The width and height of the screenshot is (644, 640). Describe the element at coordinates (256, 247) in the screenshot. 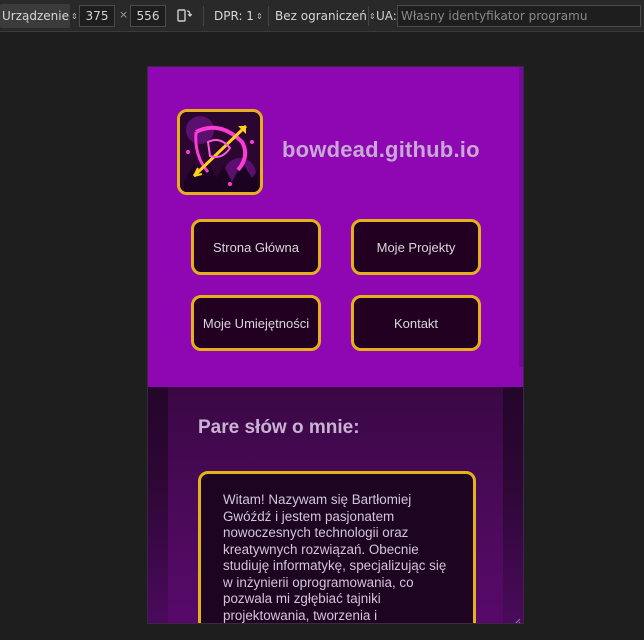

I see `nav-button-home: Strona Główna` at that location.